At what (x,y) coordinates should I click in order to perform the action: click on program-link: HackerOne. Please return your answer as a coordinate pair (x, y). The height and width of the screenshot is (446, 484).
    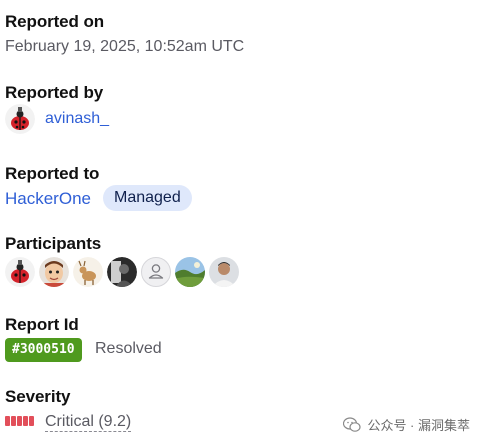
    Looking at the image, I should click on (48, 199).